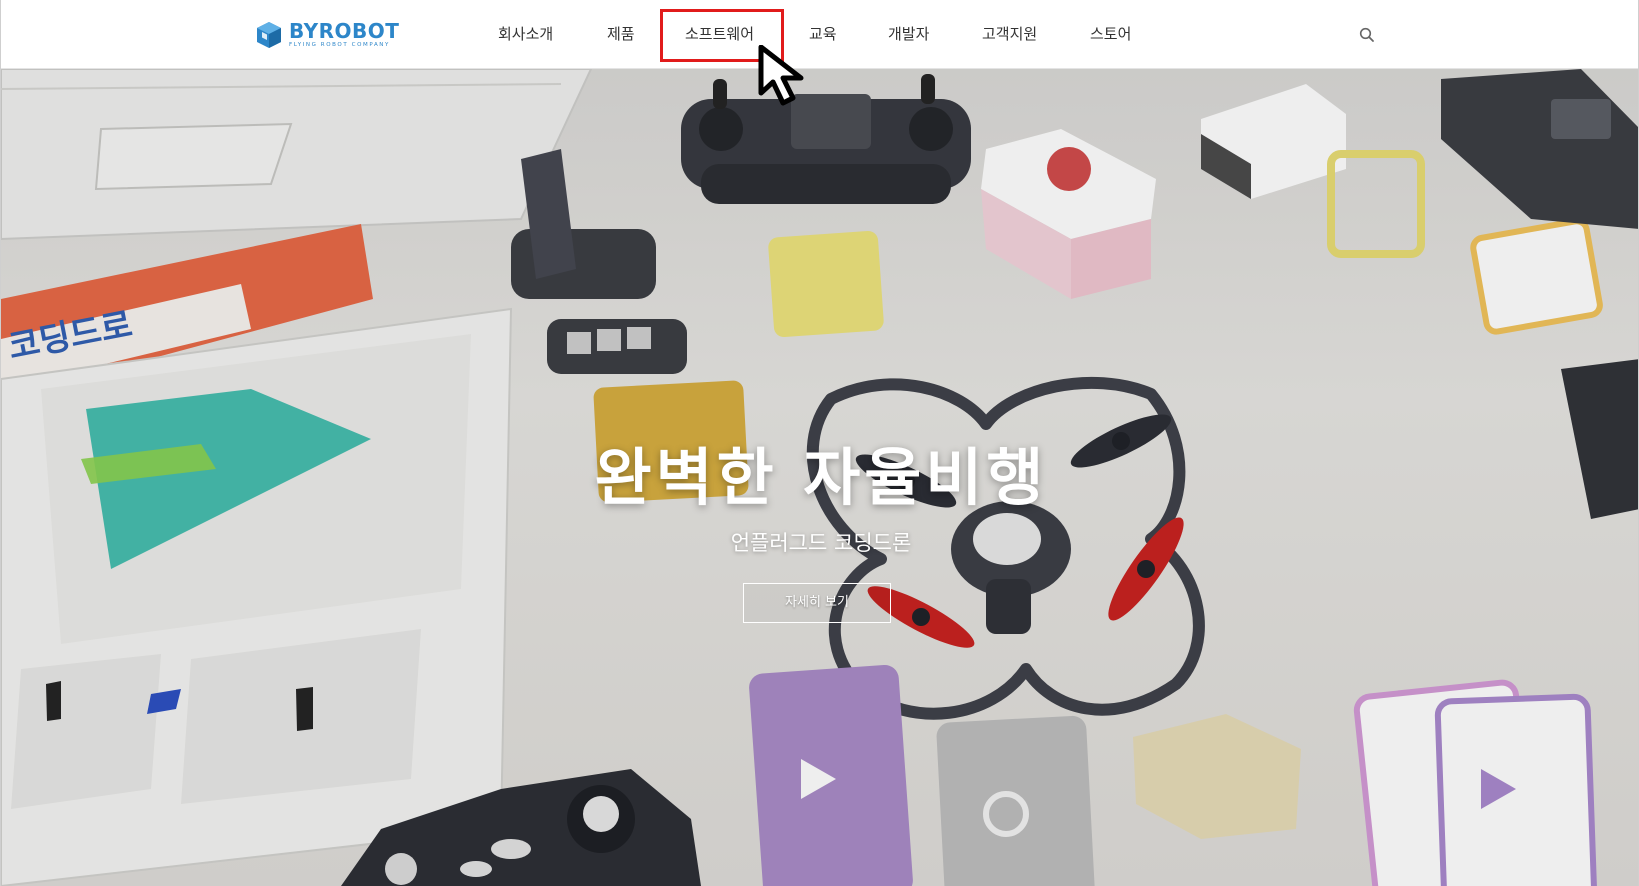 Image resolution: width=1639 pixels, height=886 pixels. I want to click on view-details-button: 자세히 보기, so click(817, 603).